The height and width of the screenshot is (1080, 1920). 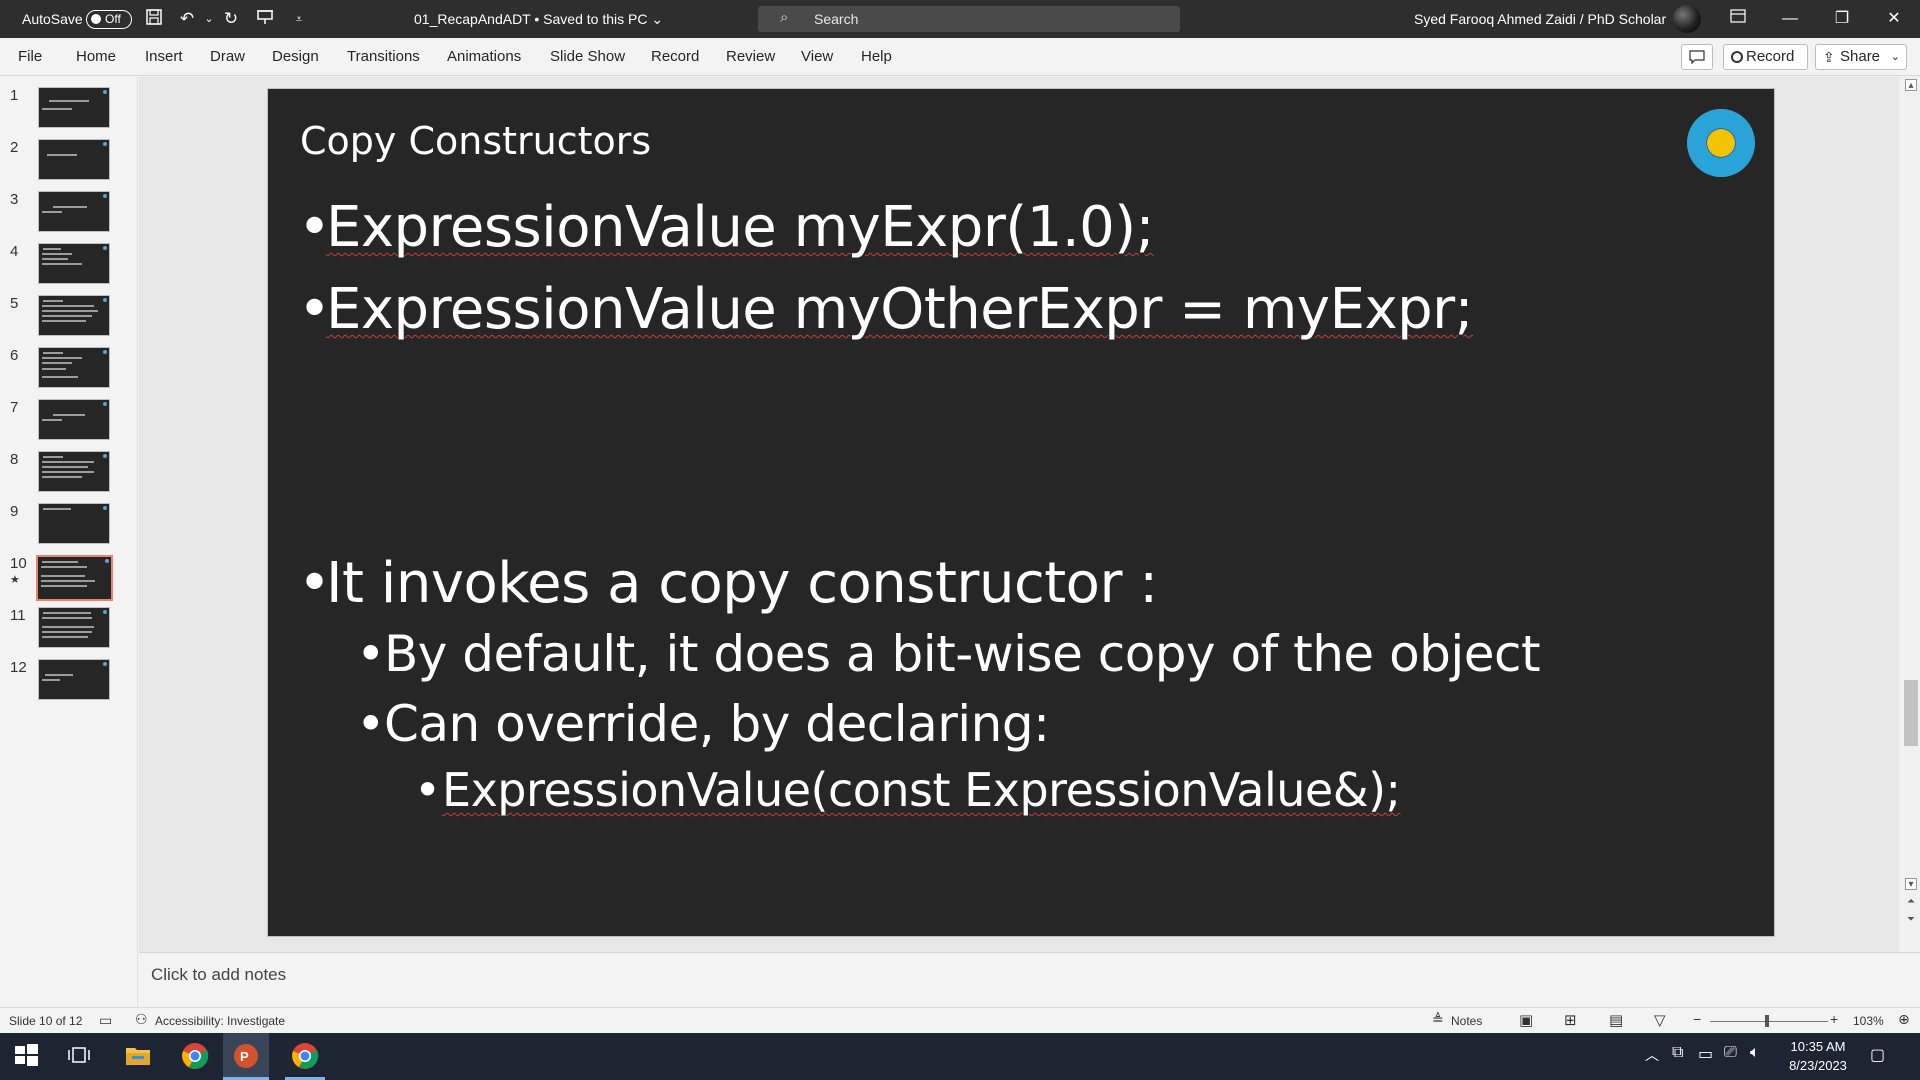 What do you see at coordinates (538, 19) in the screenshot?
I see `document-title: 01_RecapAndADT • Saved to this PC ⌄` at bounding box center [538, 19].